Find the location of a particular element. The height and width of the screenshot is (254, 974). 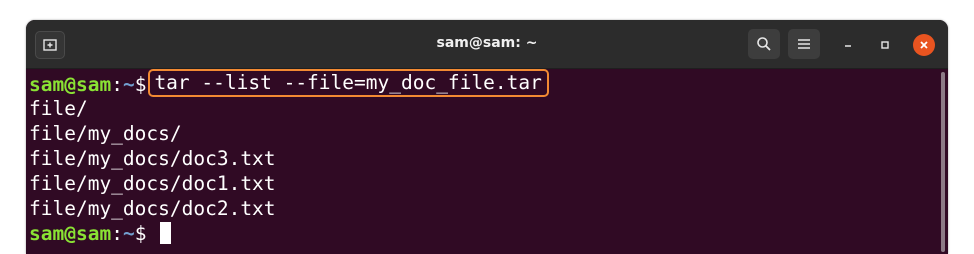

scrollbar is located at coordinates (943, 162).